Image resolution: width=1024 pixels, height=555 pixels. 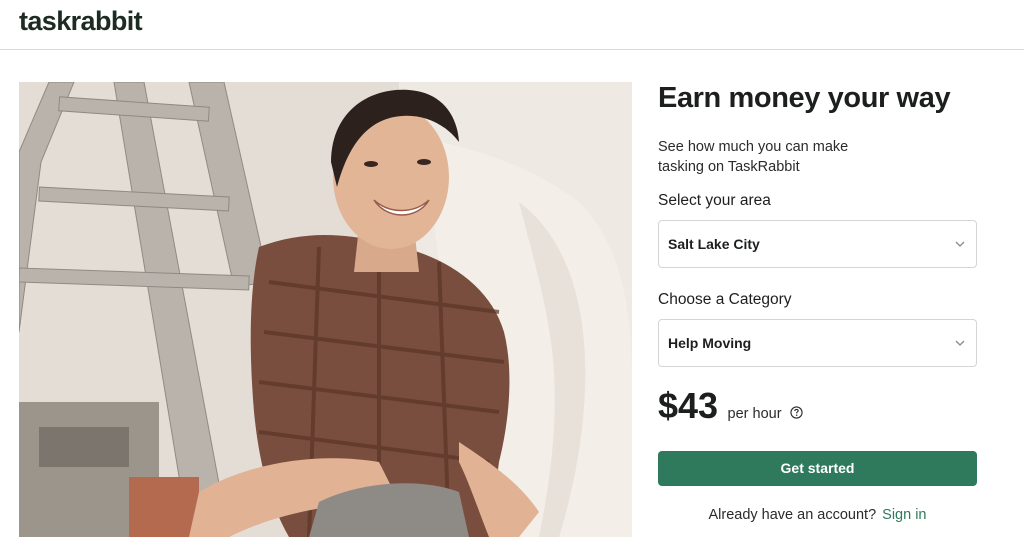 I want to click on page-title: Earn money your way, so click(x=804, y=98).